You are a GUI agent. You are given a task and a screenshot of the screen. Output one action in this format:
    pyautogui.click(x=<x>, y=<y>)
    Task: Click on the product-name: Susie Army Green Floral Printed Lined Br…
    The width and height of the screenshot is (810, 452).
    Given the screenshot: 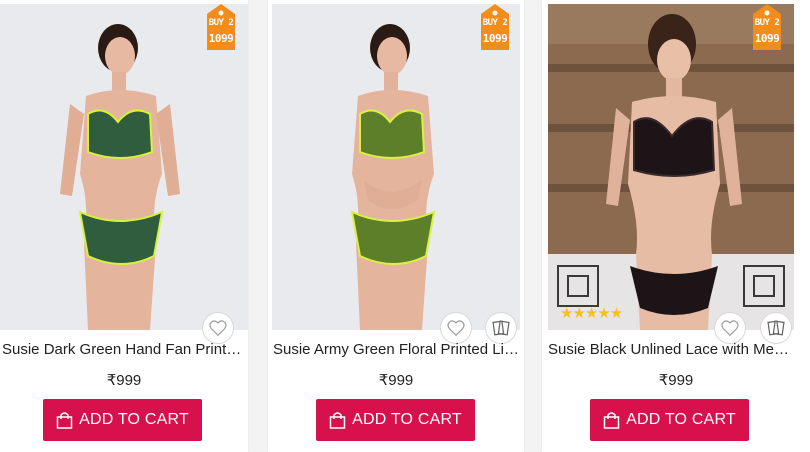 What is the action you would take?
    pyautogui.click(x=396, y=349)
    